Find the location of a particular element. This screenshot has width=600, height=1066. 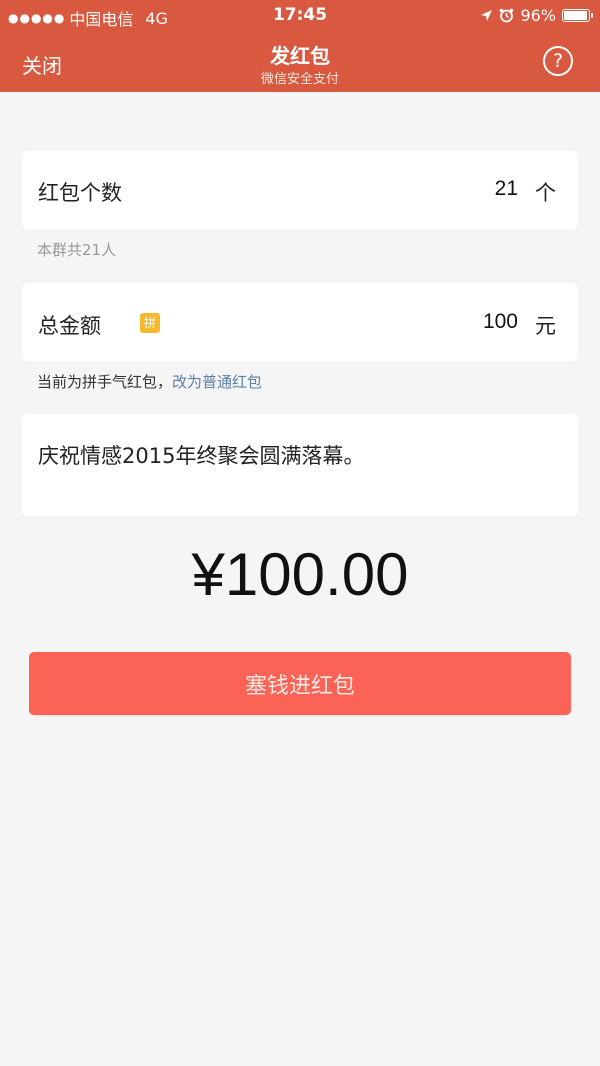

total-amount-card: 总金额 拼 元 is located at coordinates (300, 322).